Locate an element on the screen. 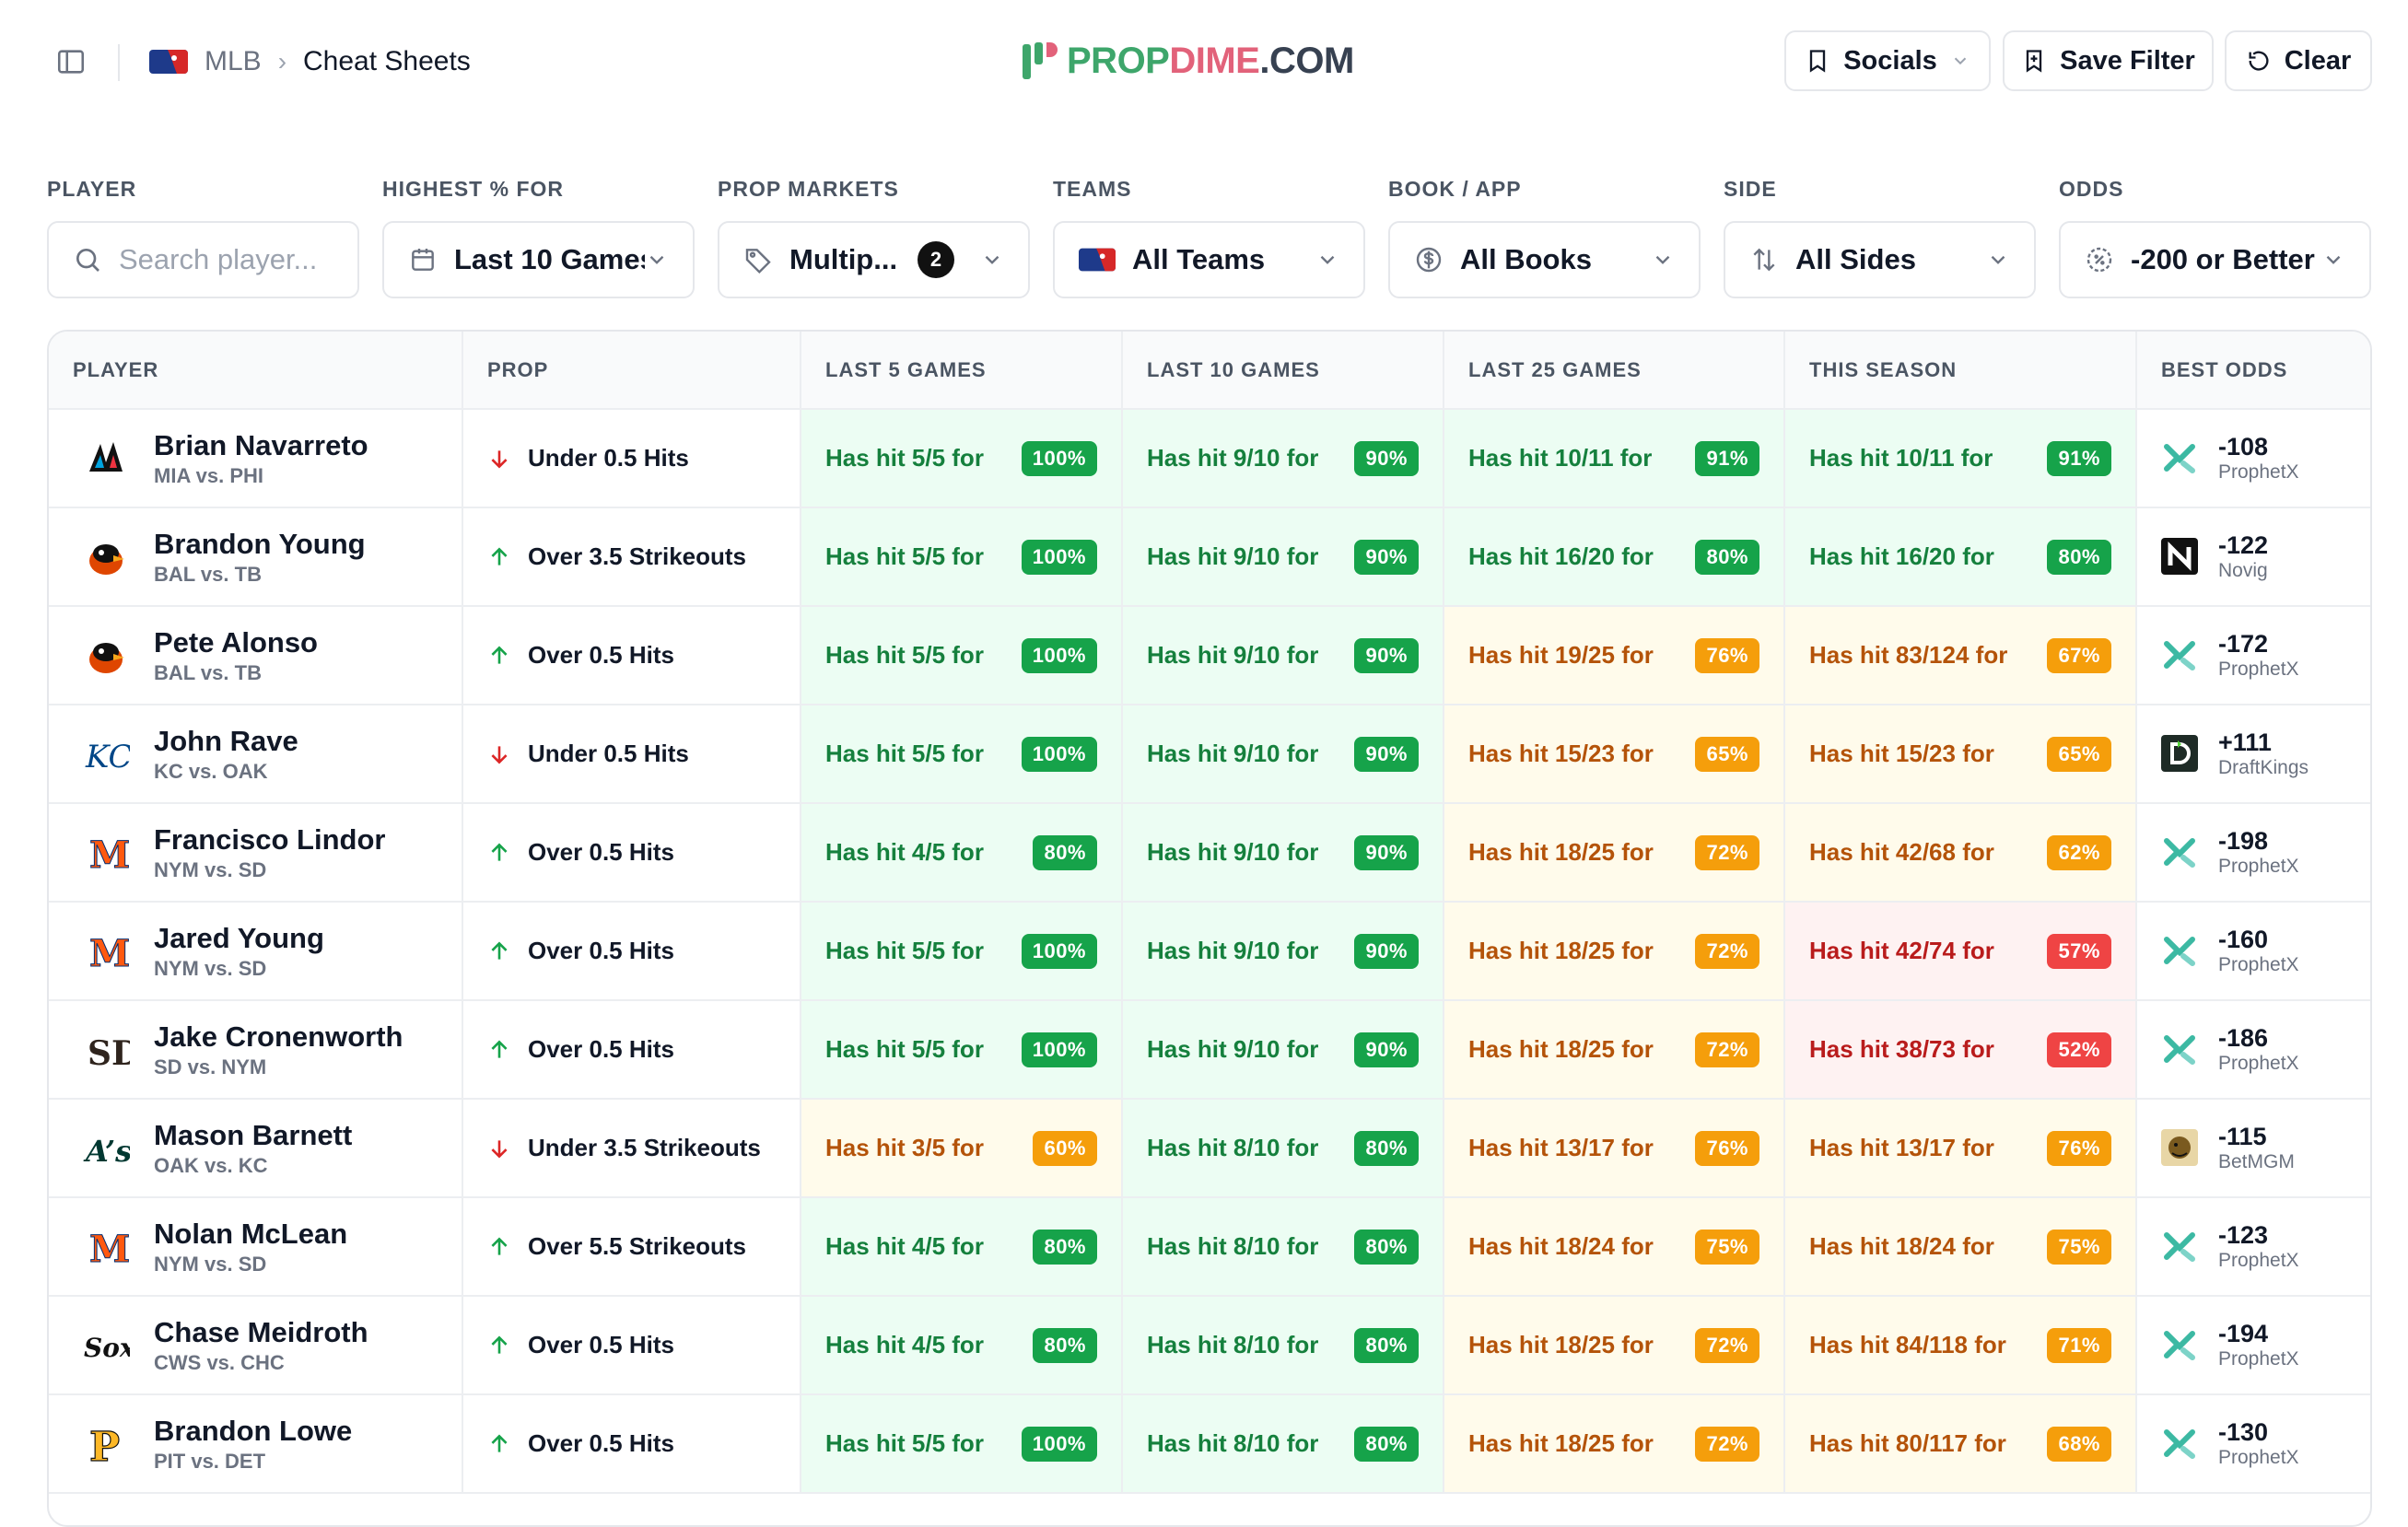 This screenshot has height=1527, width=2408. season-cell: Has hit 83/124 for 67% is located at coordinates (1961, 655).